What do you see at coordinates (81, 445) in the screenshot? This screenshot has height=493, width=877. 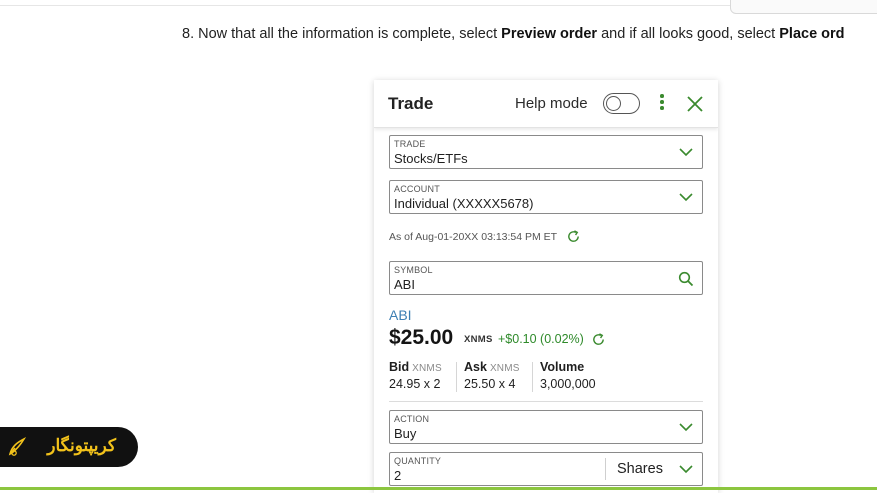 I see `watermark-text: کریپتونگار` at bounding box center [81, 445].